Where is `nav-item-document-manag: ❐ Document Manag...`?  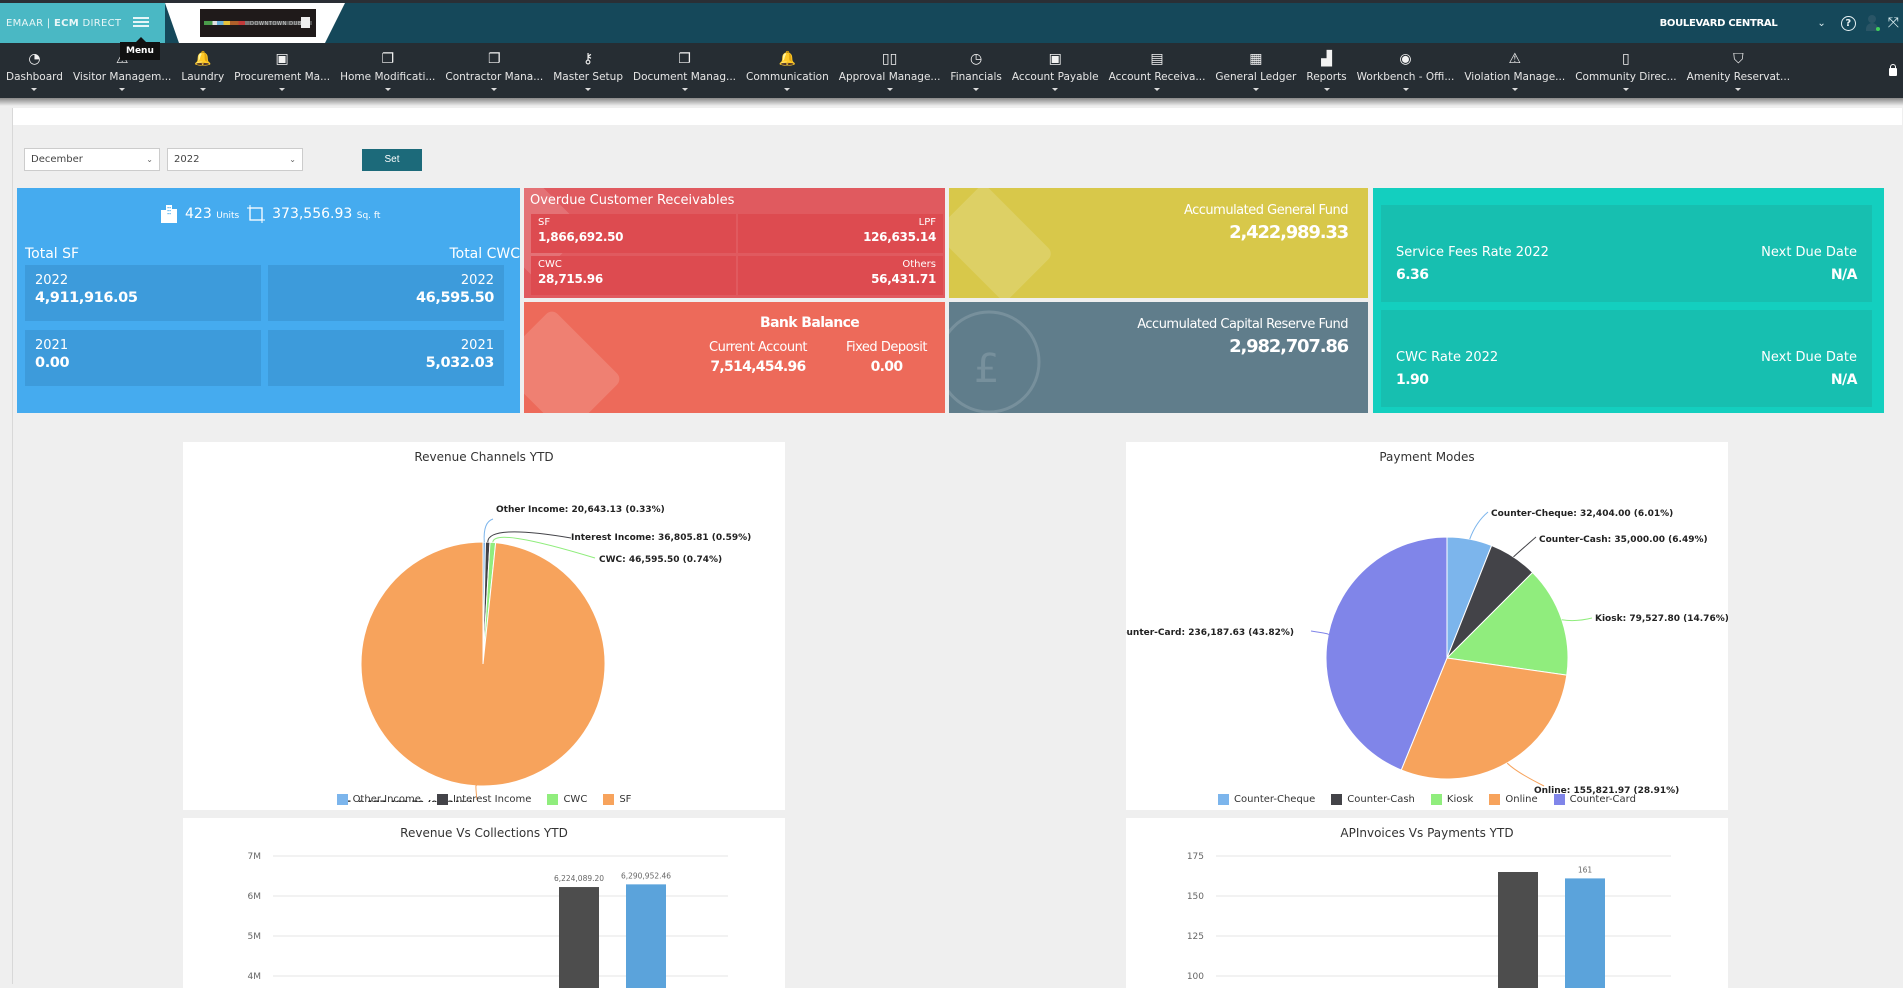
nav-item-document-manag: ❐ Document Manag... is located at coordinates (684, 70).